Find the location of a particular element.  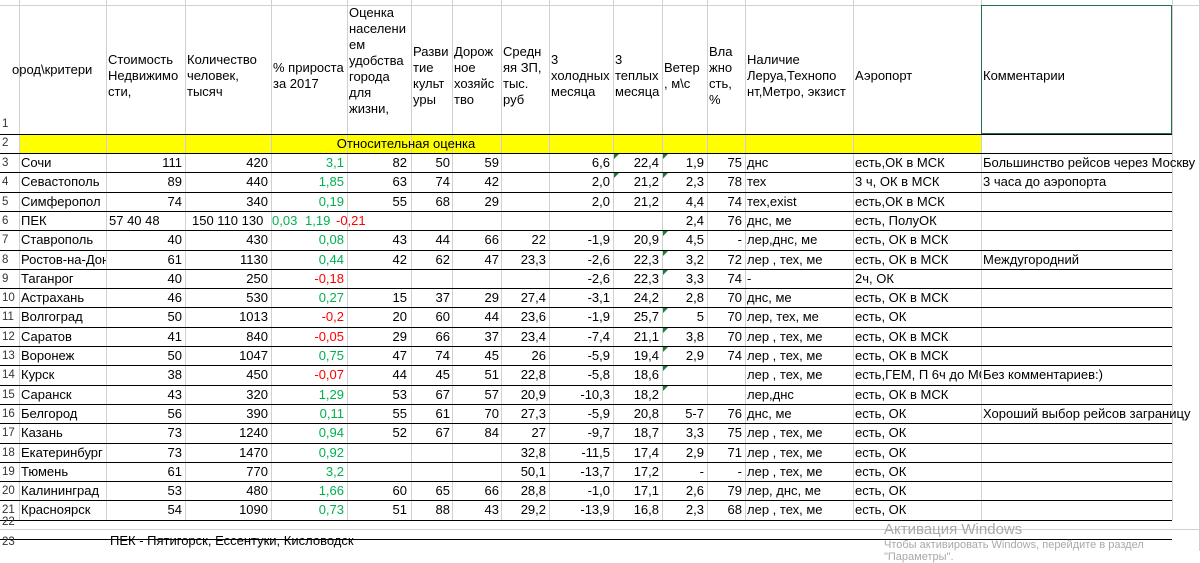

cell-i: 2,0 is located at coordinates (581, 202).